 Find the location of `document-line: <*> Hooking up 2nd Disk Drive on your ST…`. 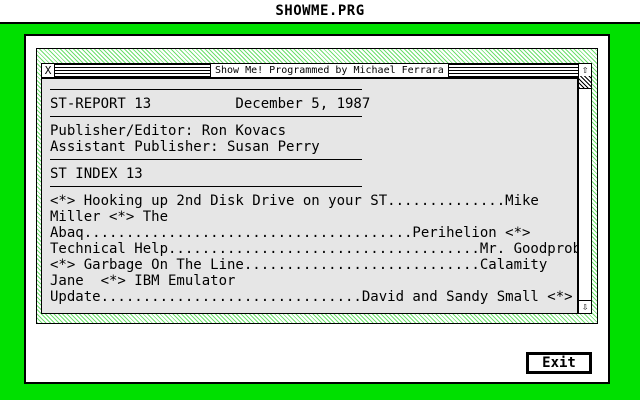

document-line: <*> Hooking up 2nd Disk Drive on your ST… is located at coordinates (294, 201).